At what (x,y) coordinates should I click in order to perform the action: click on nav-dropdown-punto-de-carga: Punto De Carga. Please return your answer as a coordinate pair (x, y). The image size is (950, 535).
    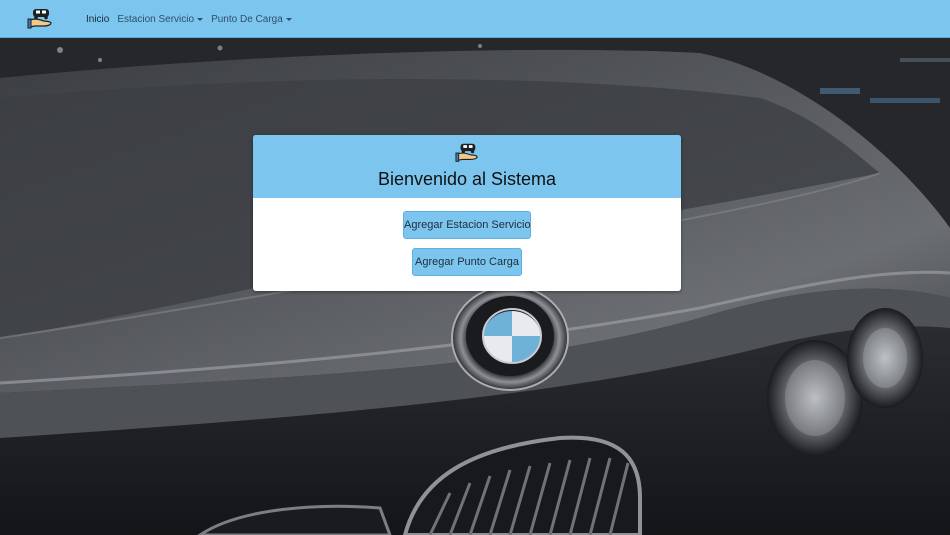
    Looking at the image, I should click on (251, 19).